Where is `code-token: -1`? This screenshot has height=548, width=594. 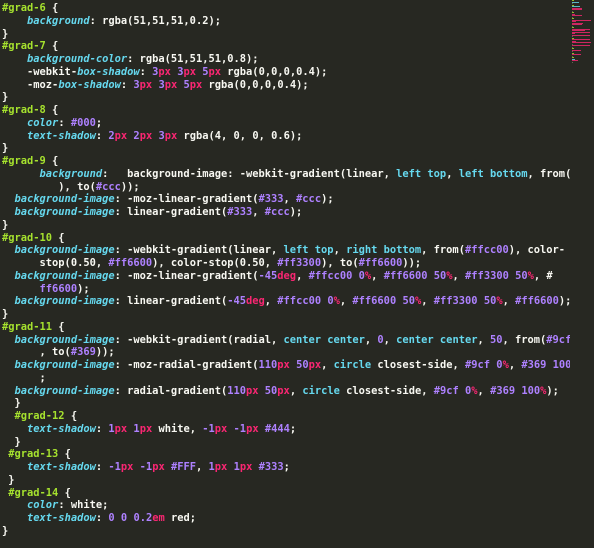
code-token: -1 is located at coordinates (114, 467).